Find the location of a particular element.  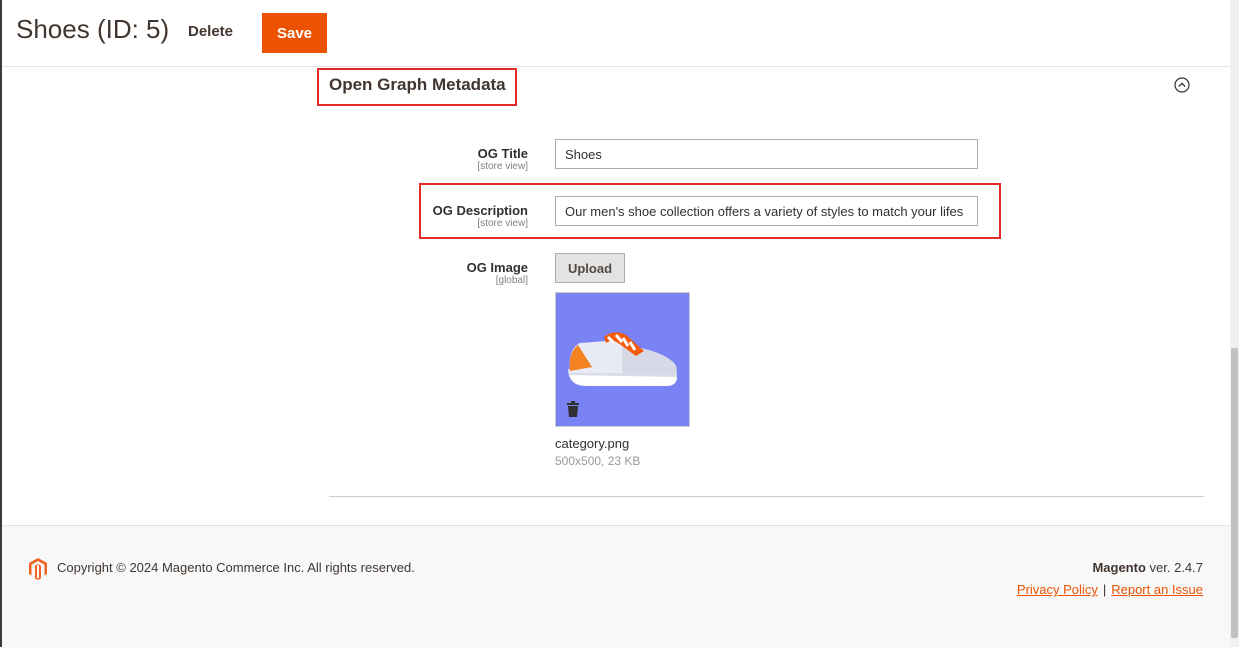

og-image-scope: [global] is located at coordinates (511, 280).